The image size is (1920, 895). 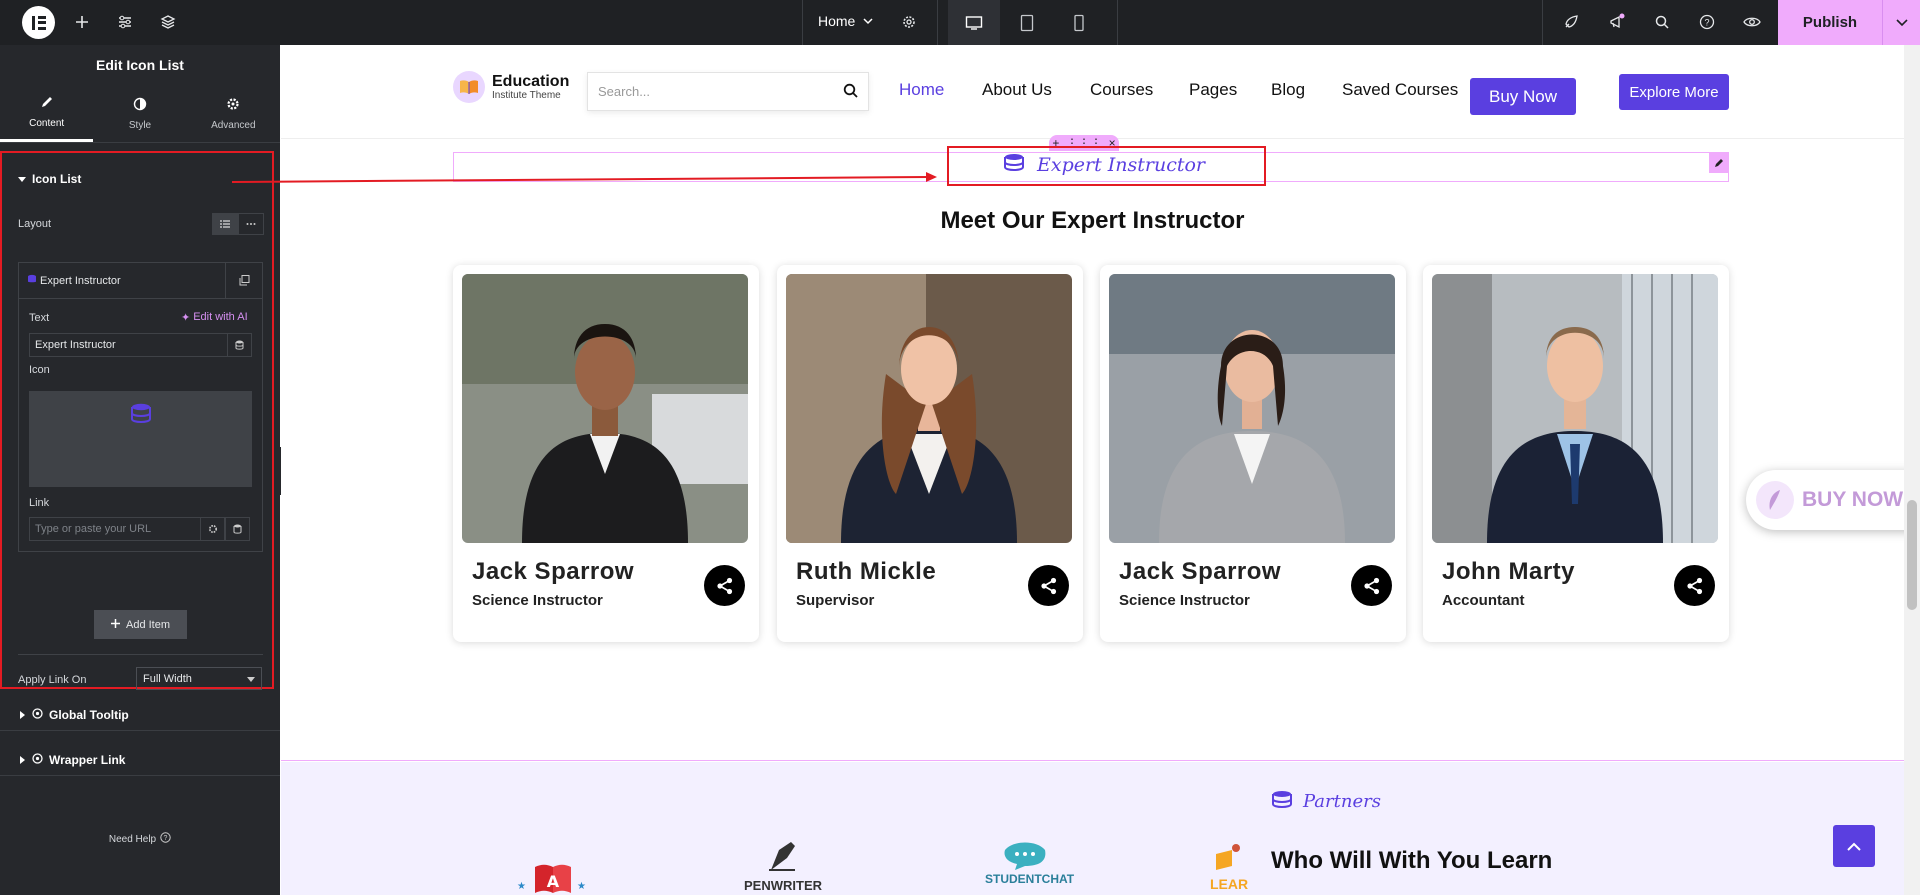 What do you see at coordinates (1027, 22) in the screenshot?
I see `tablet-view-icon` at bounding box center [1027, 22].